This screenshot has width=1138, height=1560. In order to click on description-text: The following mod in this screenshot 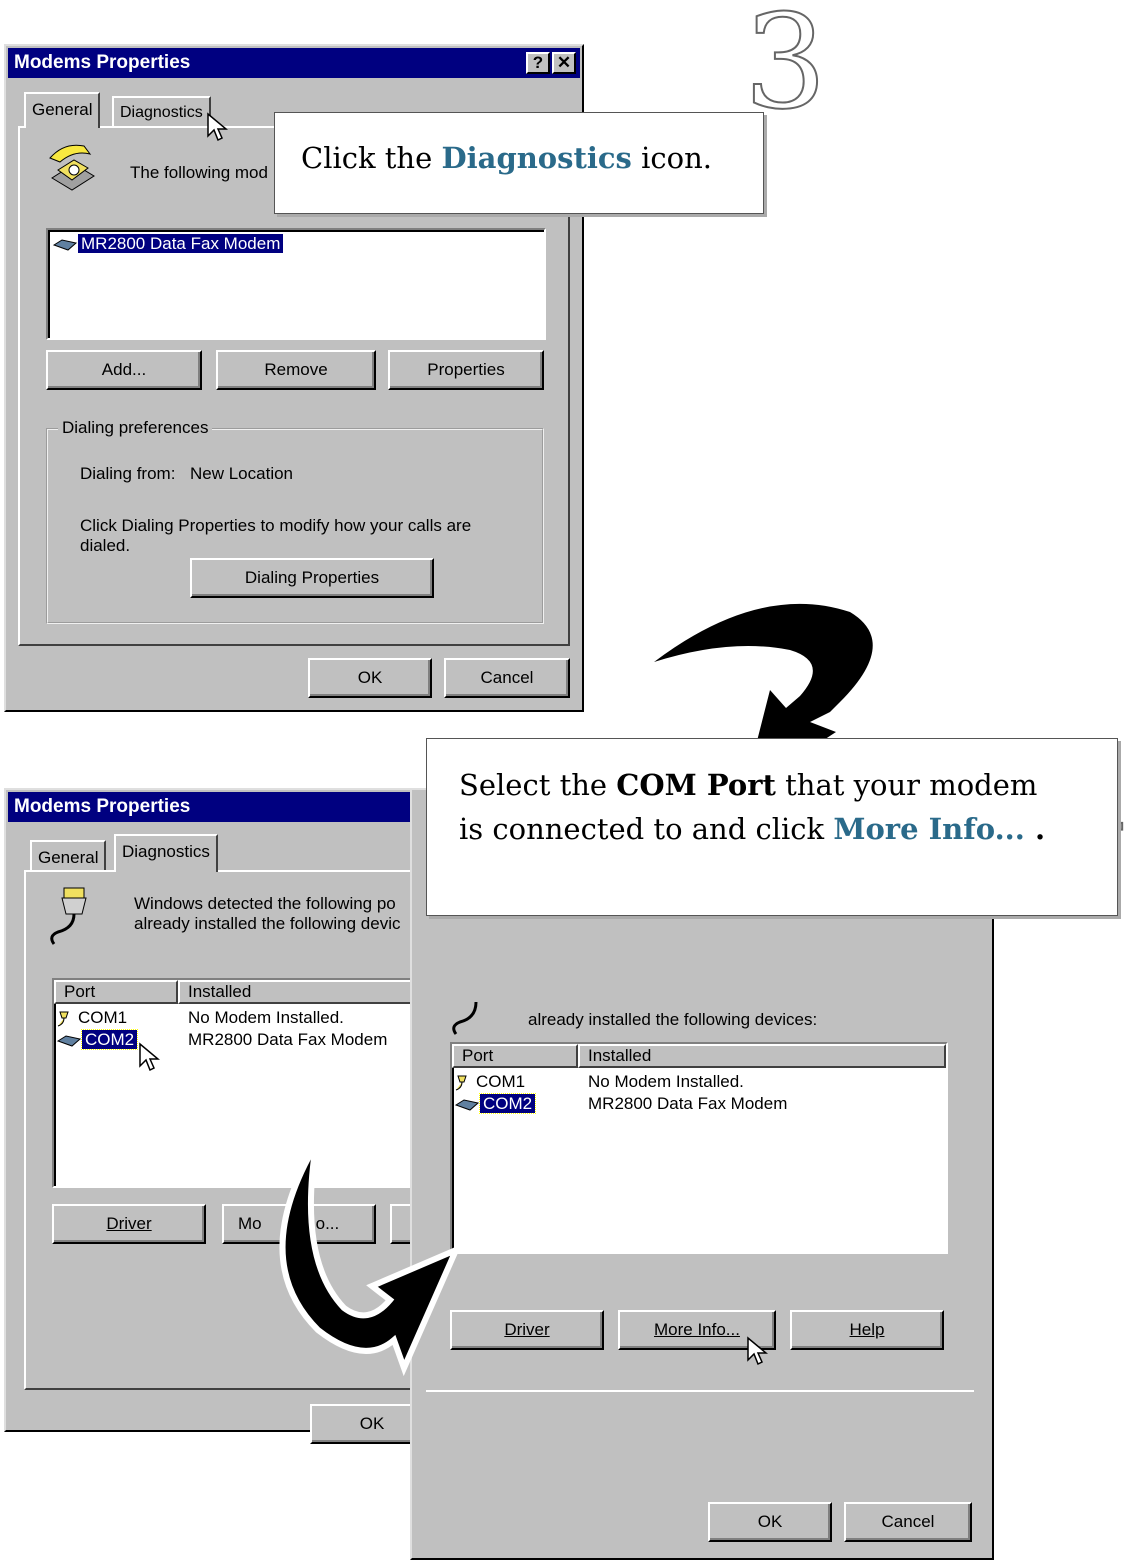, I will do `click(199, 172)`.